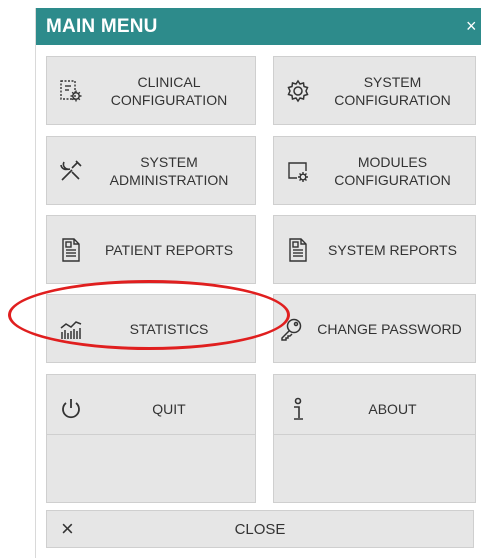 This screenshot has height=558, width=481. I want to click on system-configuration-label: SYSTEM CONFIGURATION, so click(392, 90).